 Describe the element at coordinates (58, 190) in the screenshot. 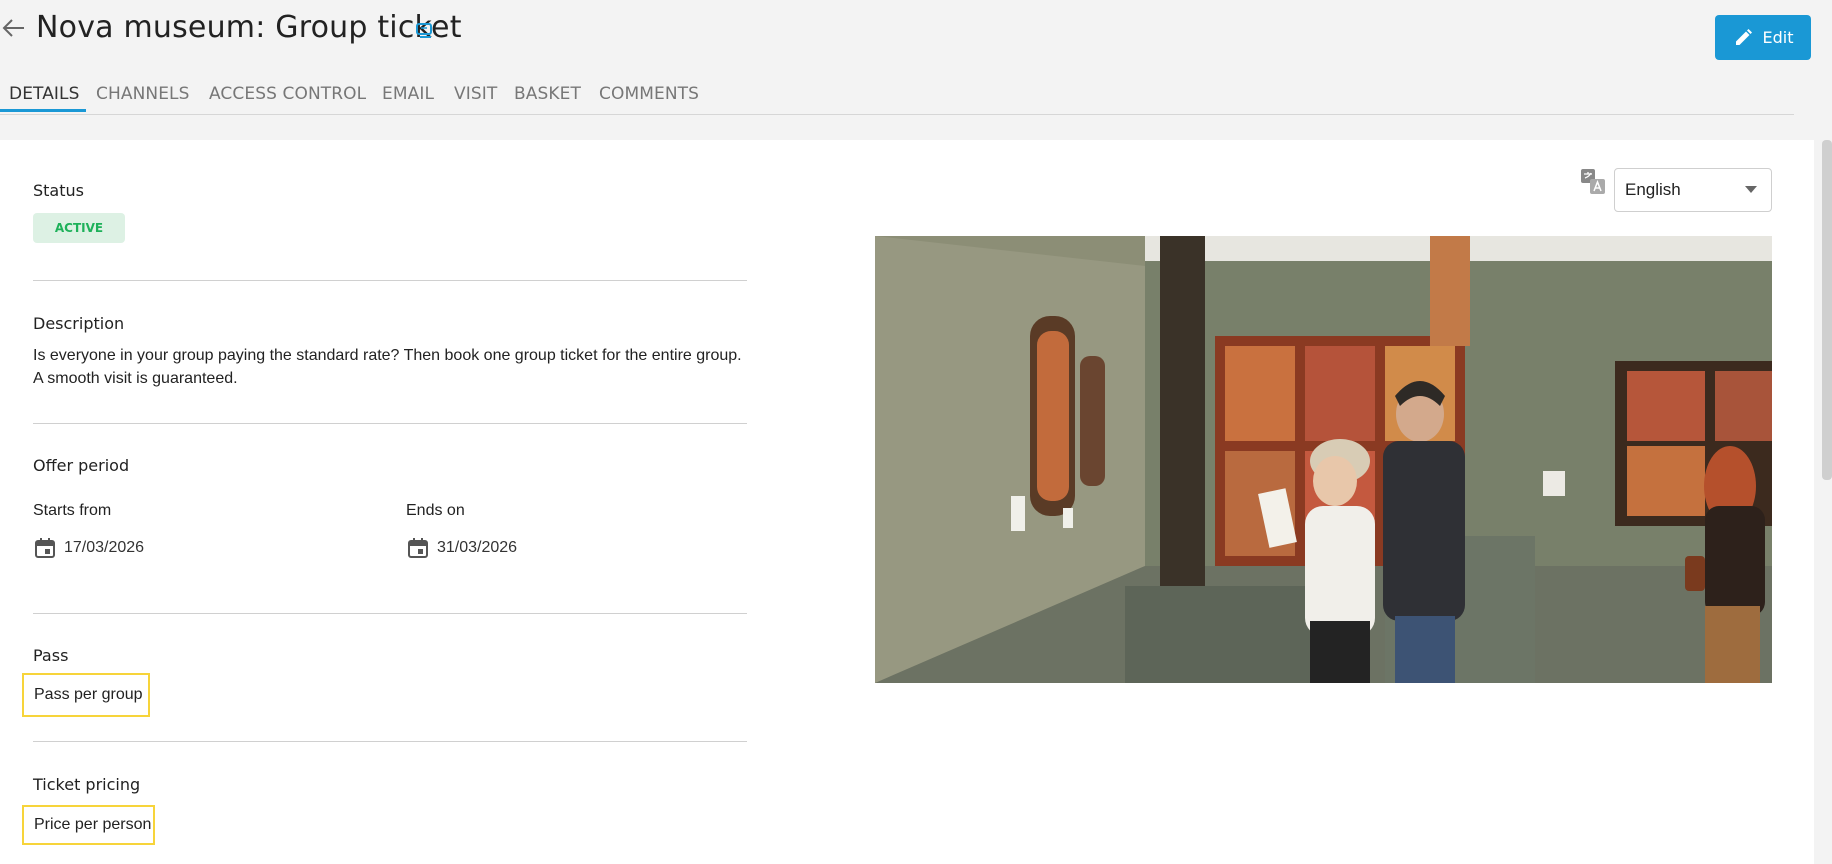

I see `status-label: Status` at that location.